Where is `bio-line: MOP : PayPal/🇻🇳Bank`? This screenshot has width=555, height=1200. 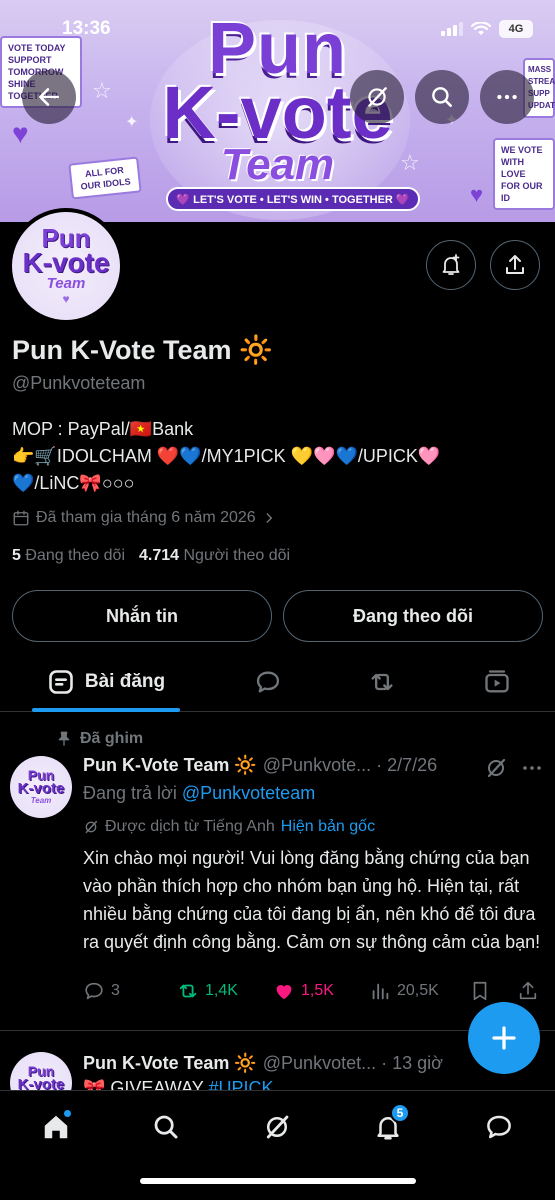 bio-line: MOP : PayPal/🇻🇳Bank is located at coordinates (103, 429).